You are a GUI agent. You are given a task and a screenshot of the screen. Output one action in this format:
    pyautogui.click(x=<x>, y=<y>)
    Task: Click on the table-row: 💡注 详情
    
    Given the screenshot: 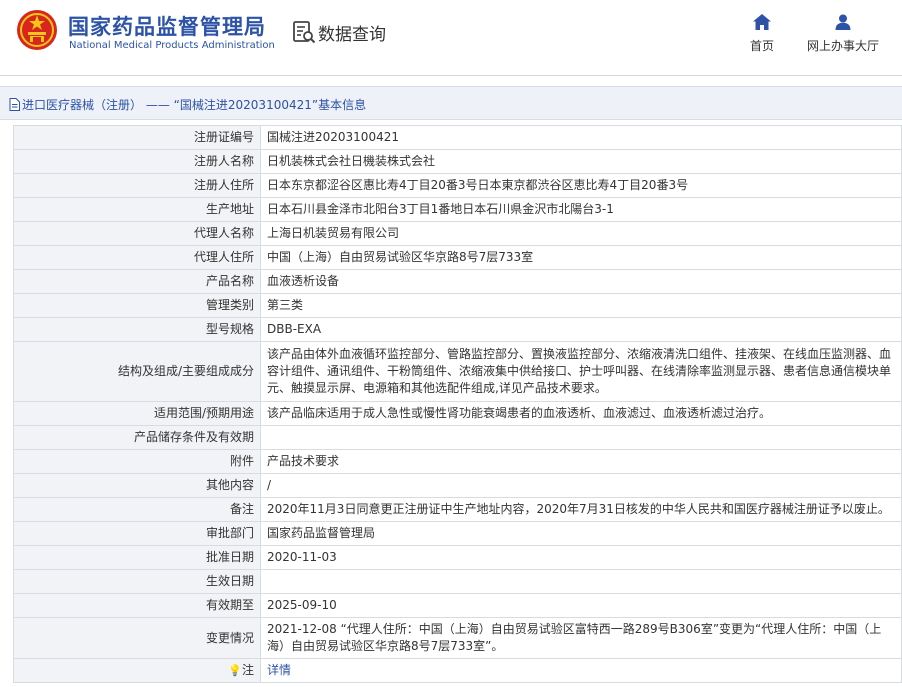 What is the action you would take?
    pyautogui.click(x=457, y=670)
    